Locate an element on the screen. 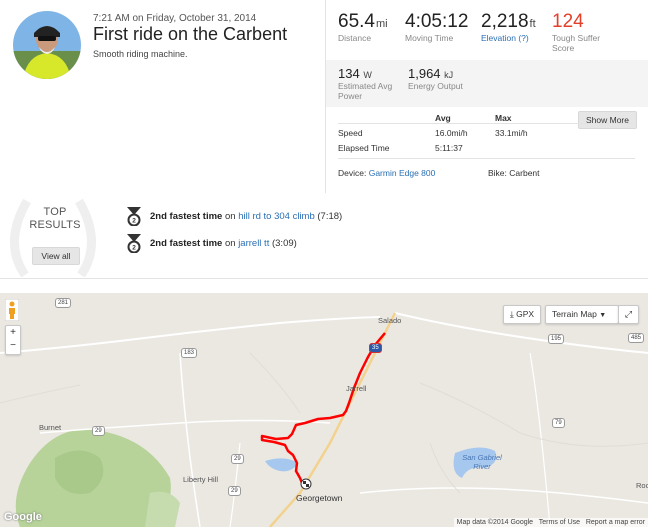 The image size is (648, 527). map-label-roc: Roc is located at coordinates (642, 485).